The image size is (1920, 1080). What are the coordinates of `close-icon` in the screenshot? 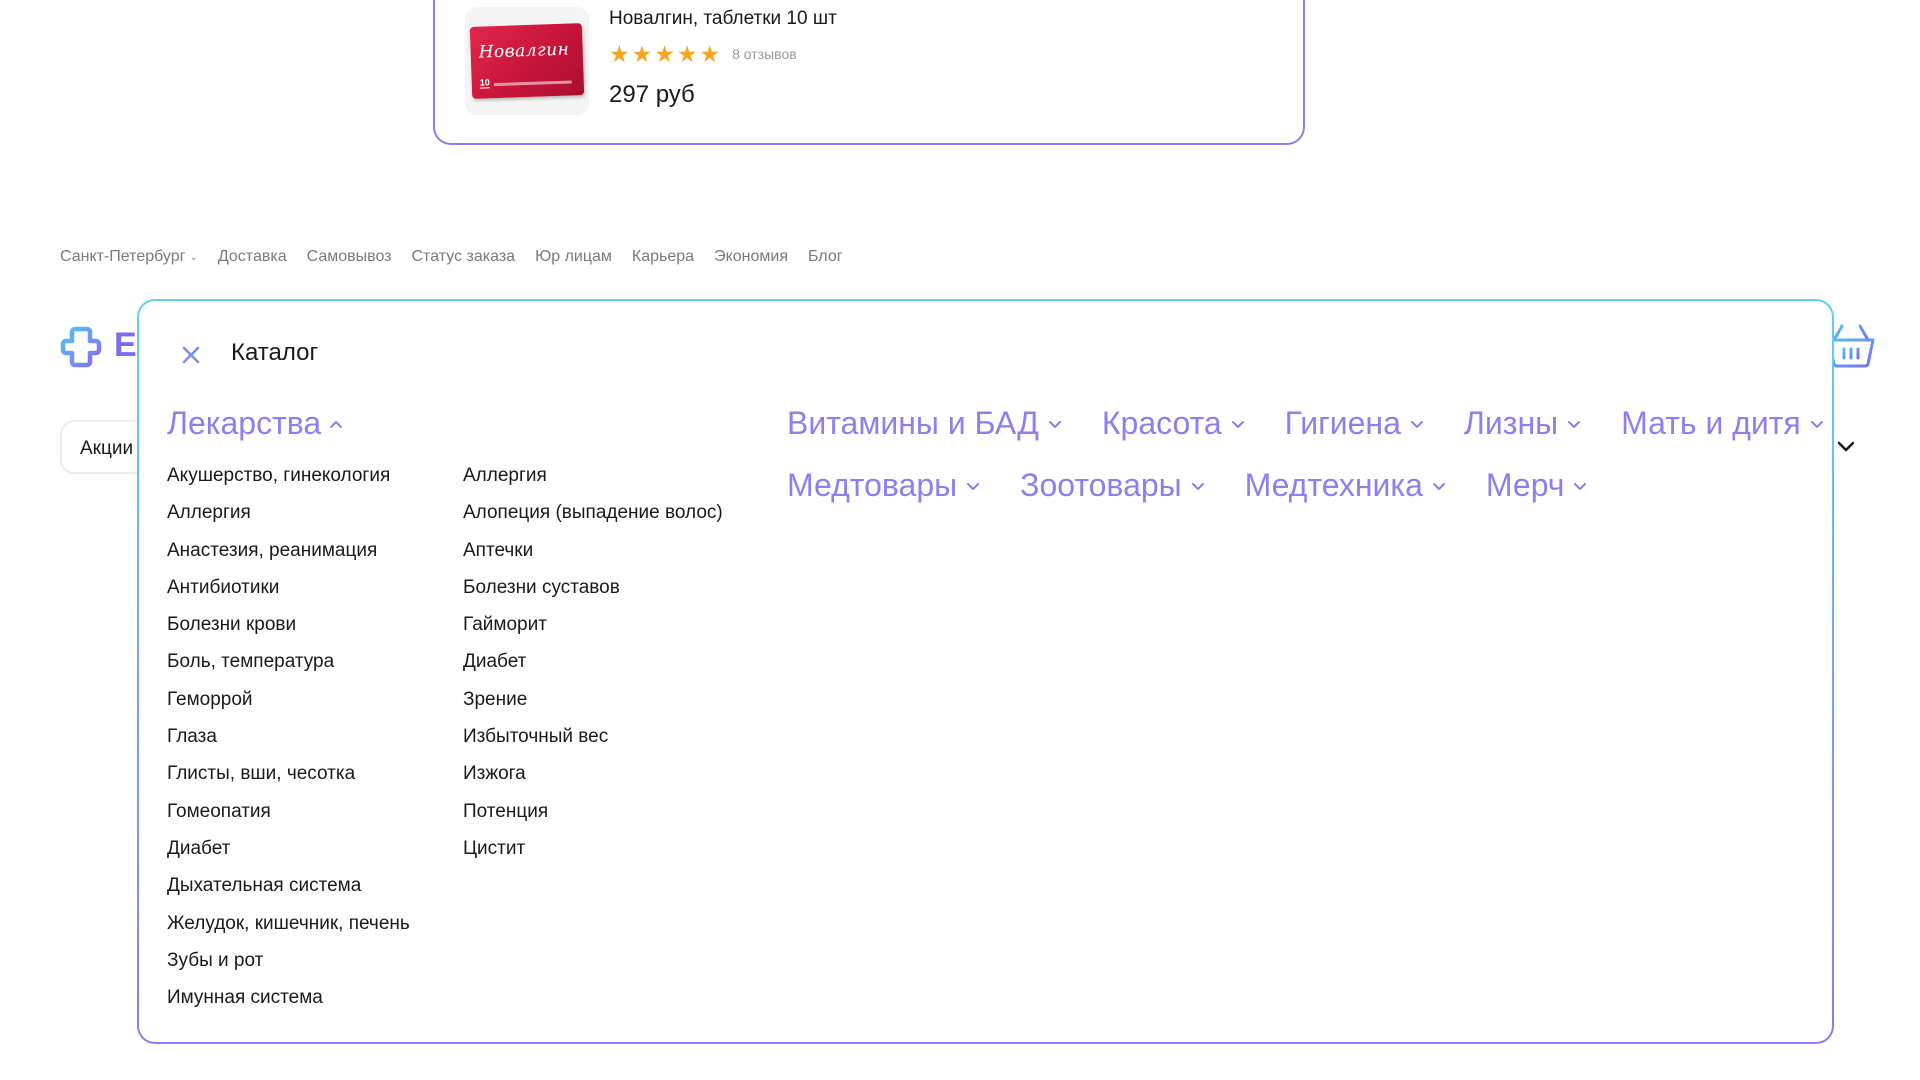 It's located at (191, 355).